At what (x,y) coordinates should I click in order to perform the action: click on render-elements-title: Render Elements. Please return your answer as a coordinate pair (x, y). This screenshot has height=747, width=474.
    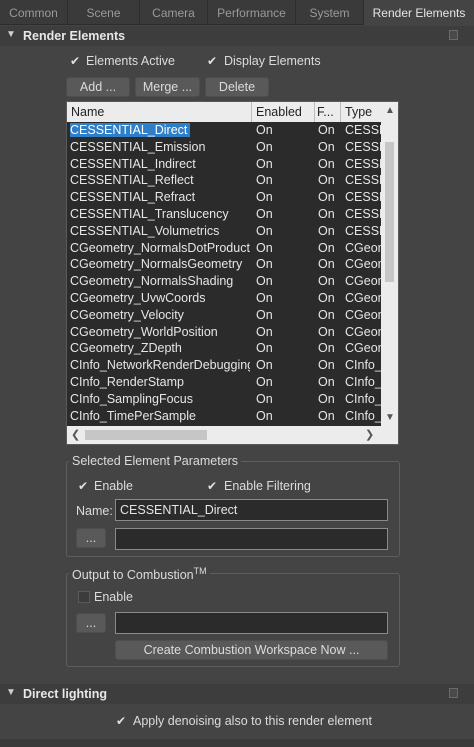
    Looking at the image, I should click on (74, 36).